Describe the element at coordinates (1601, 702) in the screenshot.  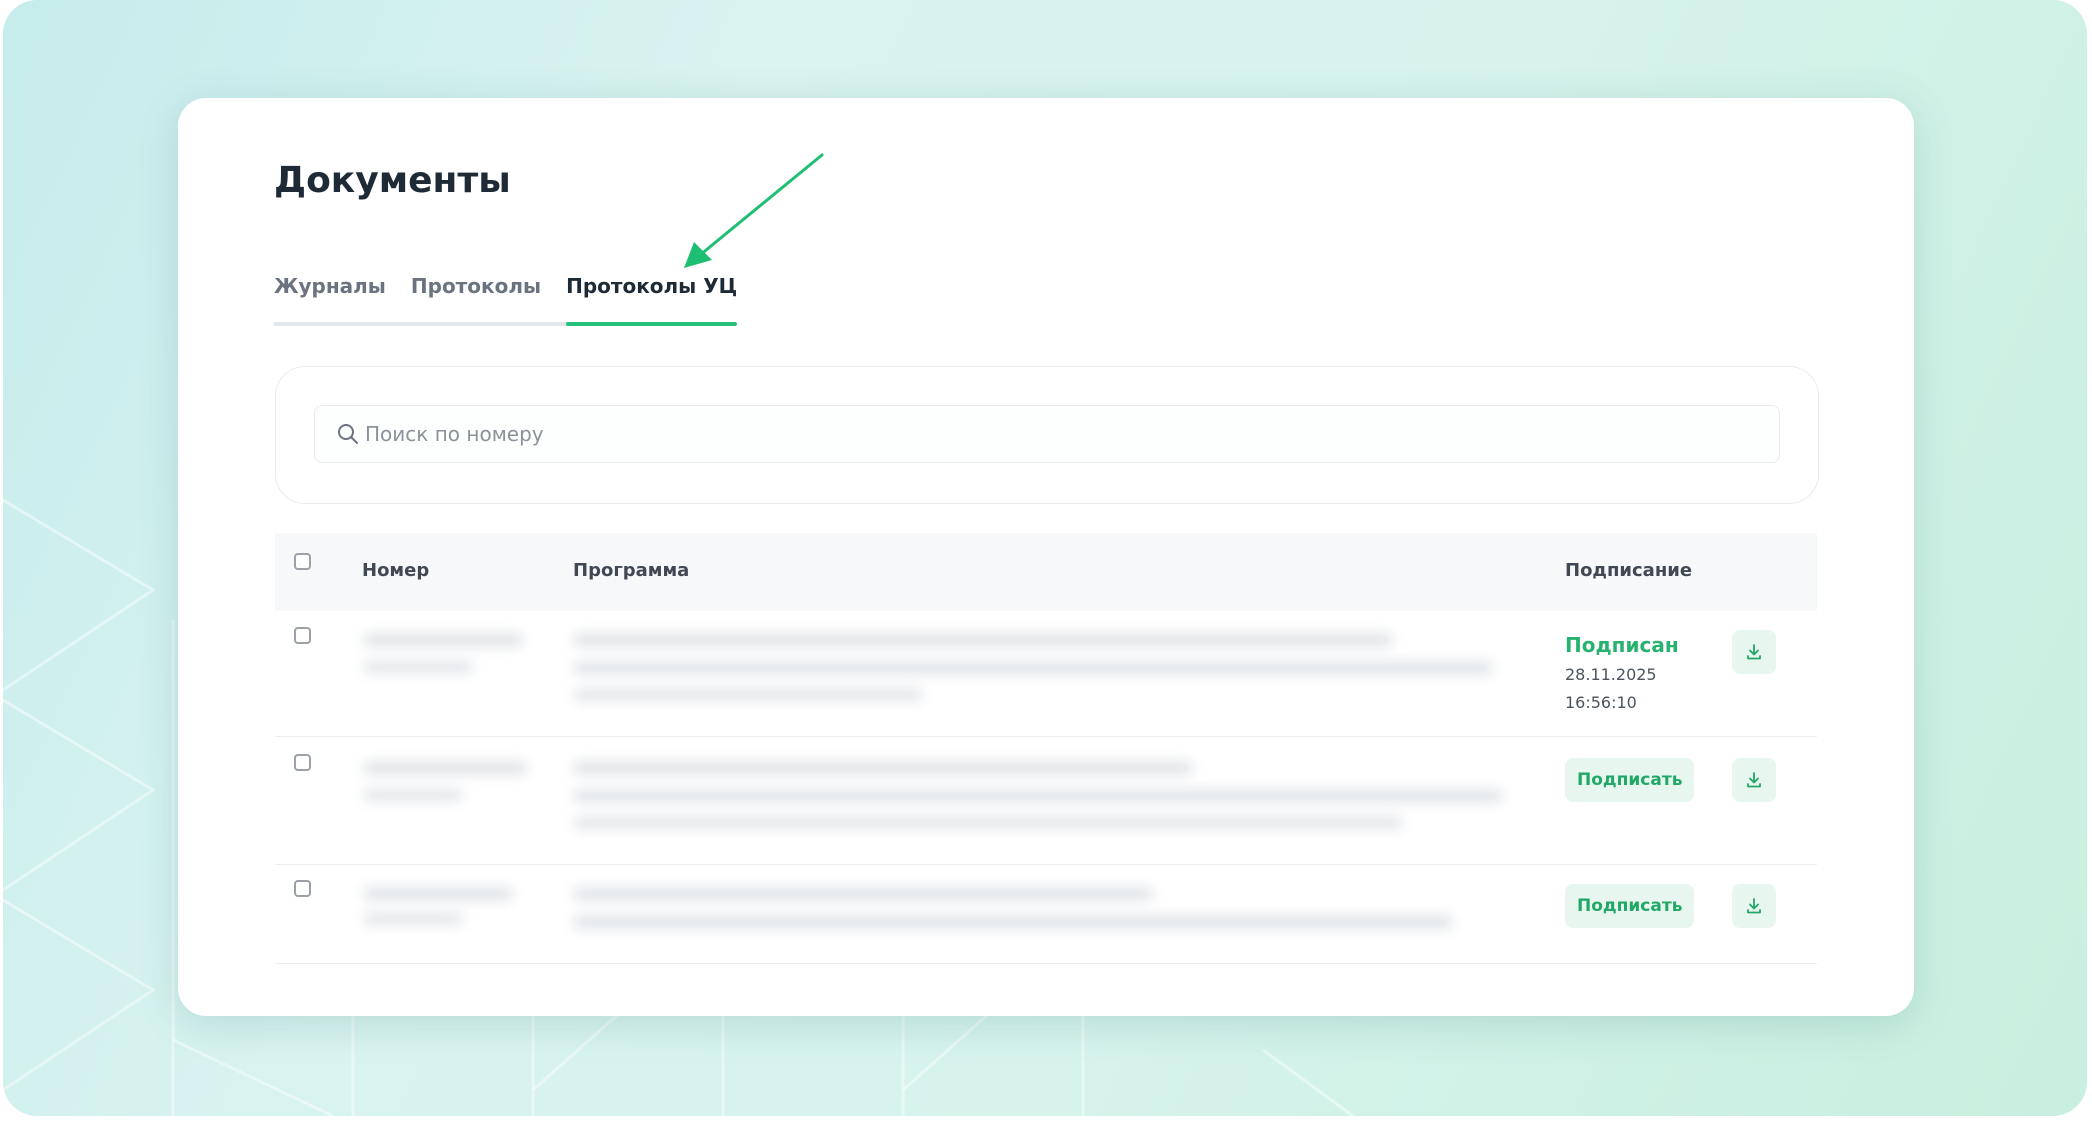
I see `signed-time: 16:56:10` at that location.